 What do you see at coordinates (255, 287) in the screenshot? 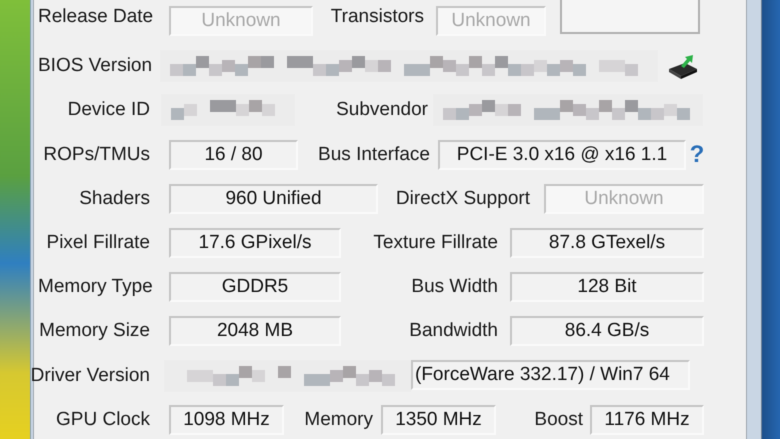
I see `value-field: GDDR5` at bounding box center [255, 287].